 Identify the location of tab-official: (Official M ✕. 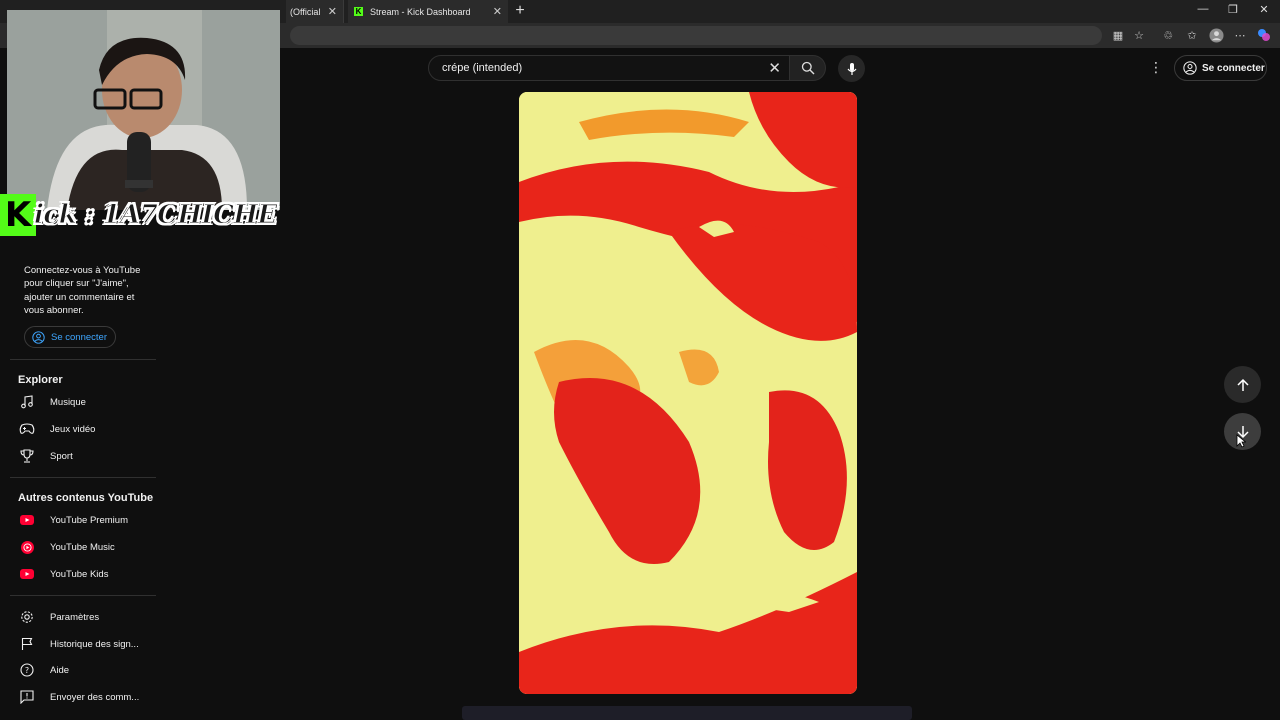
(315, 11).